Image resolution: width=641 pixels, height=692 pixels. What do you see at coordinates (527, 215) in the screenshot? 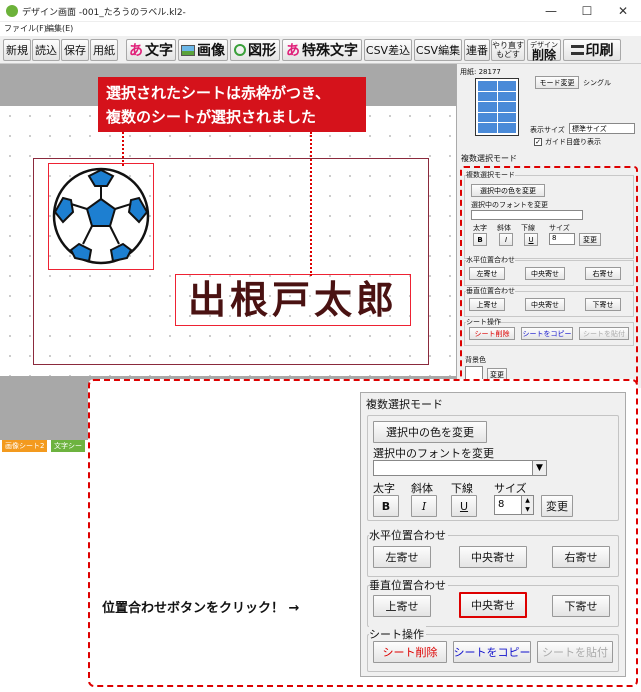
I see `font-select-small` at bounding box center [527, 215].